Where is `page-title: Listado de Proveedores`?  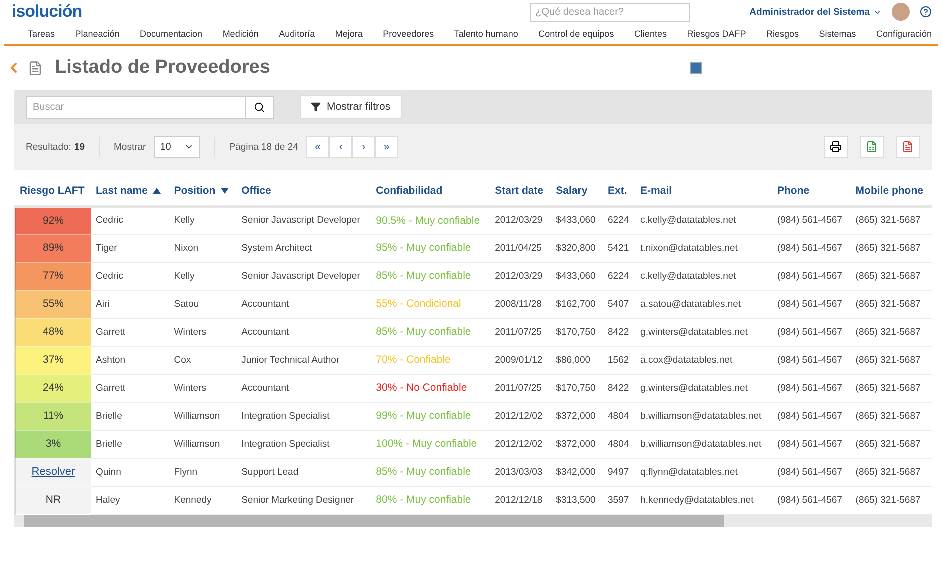 page-title: Listado de Proveedores is located at coordinates (162, 68).